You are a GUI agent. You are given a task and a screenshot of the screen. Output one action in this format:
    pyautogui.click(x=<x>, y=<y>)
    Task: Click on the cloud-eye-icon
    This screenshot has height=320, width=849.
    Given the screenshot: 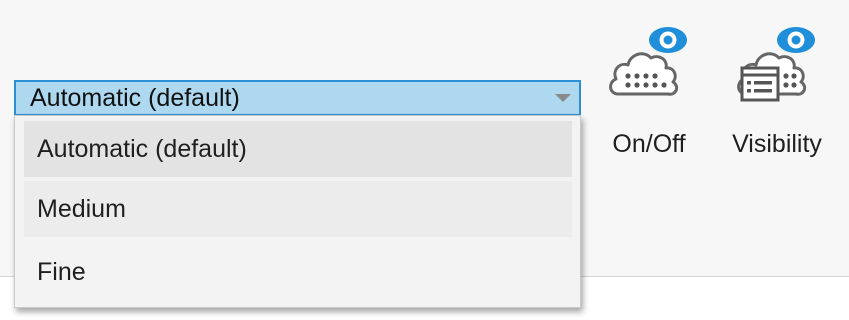 What is the action you would take?
    pyautogui.click(x=649, y=67)
    